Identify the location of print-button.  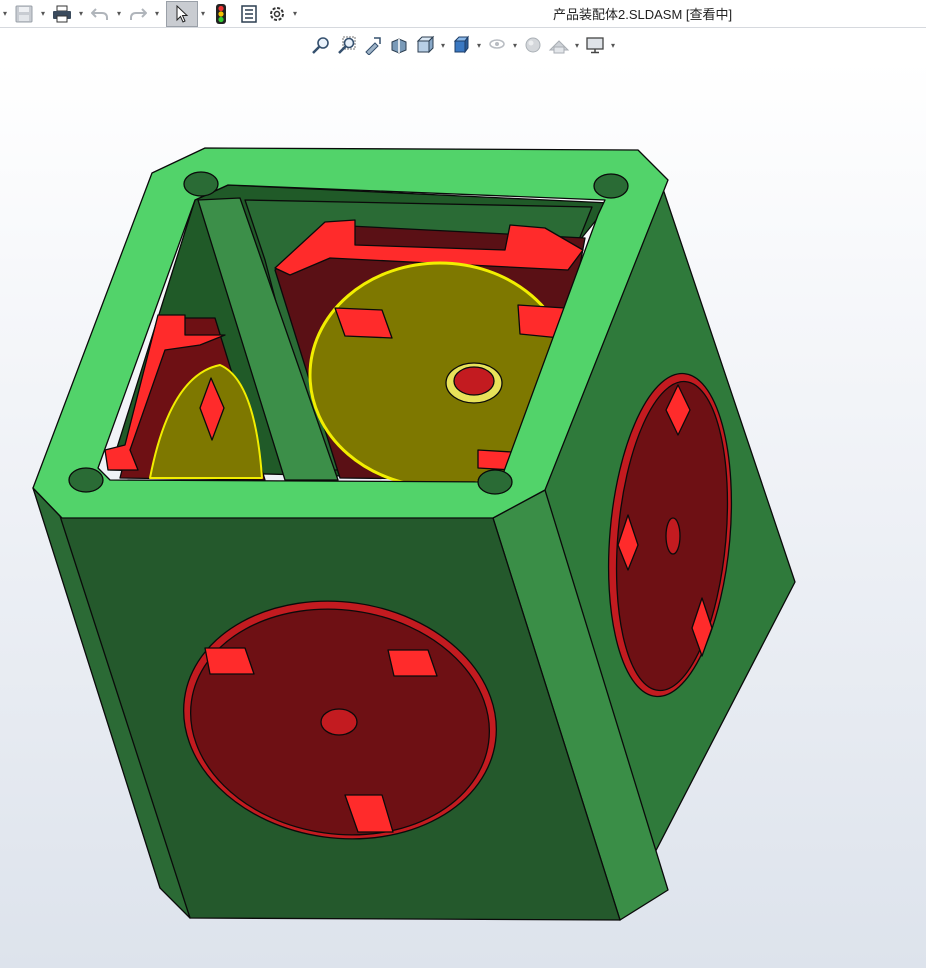
(62, 14).